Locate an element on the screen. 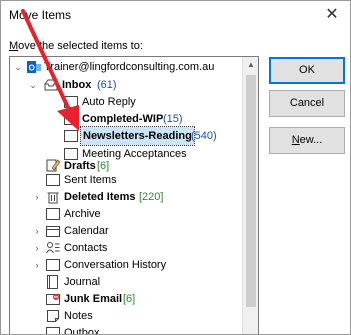  deleted-items-count: [220] is located at coordinates (151, 197).